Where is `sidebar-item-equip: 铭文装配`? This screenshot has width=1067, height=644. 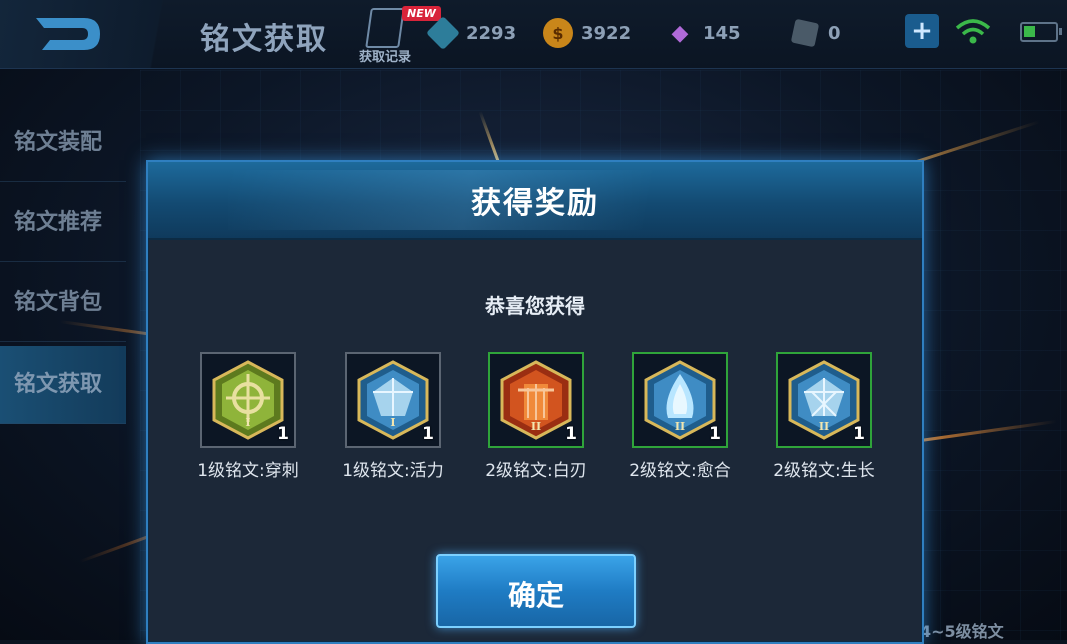 sidebar-item-equip: 铭文装配 is located at coordinates (63, 143).